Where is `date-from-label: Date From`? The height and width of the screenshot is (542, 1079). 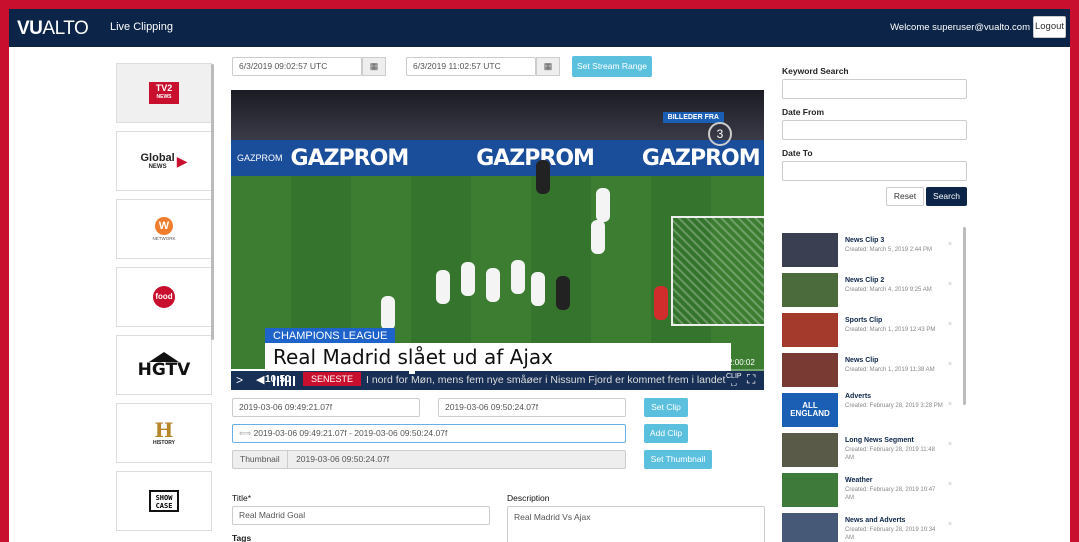 date-from-label: Date From is located at coordinates (803, 112).